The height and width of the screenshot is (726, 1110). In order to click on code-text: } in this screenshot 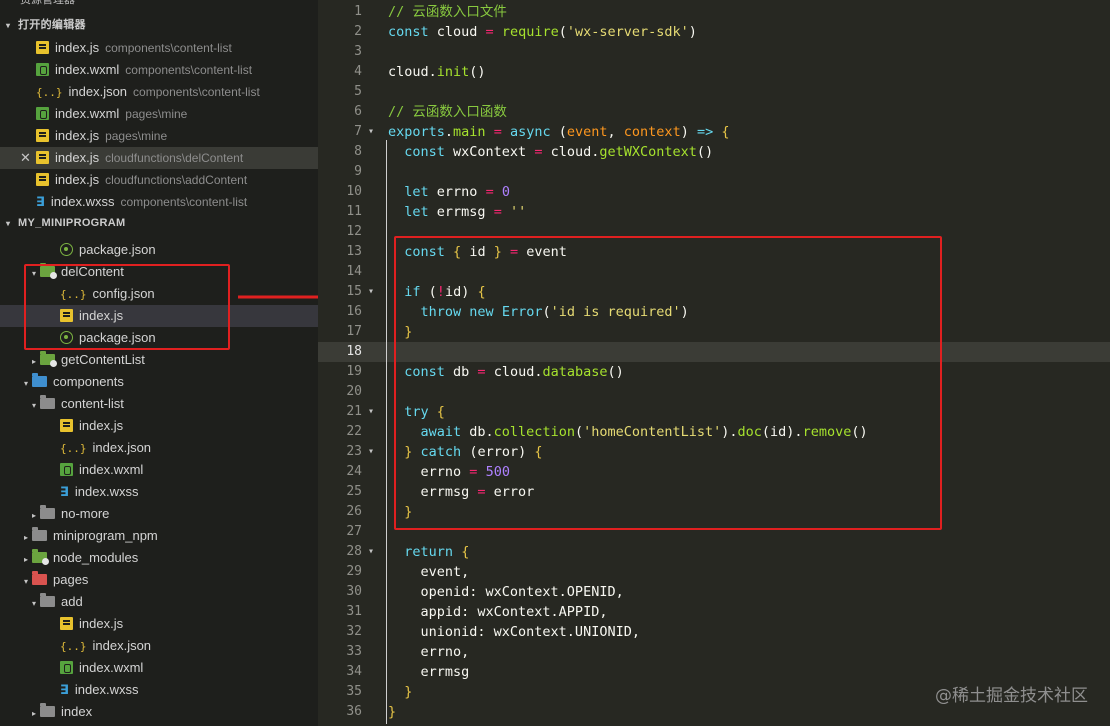, I will do `click(400, 692)`.